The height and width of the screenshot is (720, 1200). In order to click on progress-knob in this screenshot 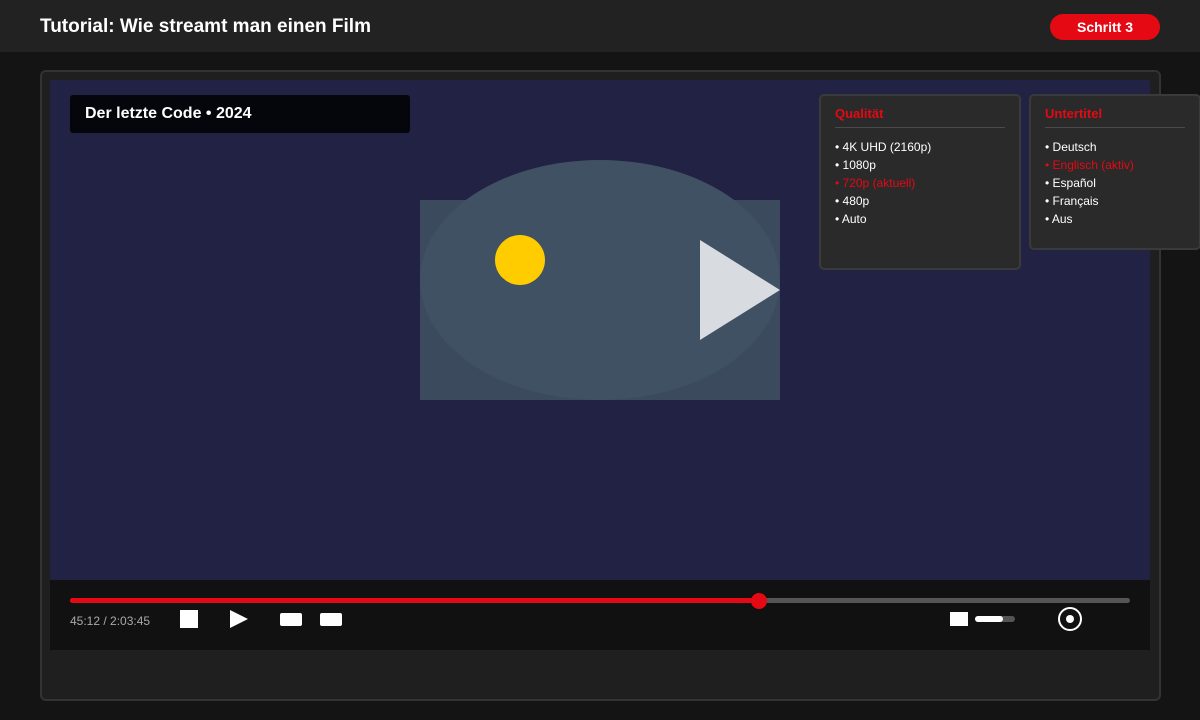, I will do `click(759, 601)`.